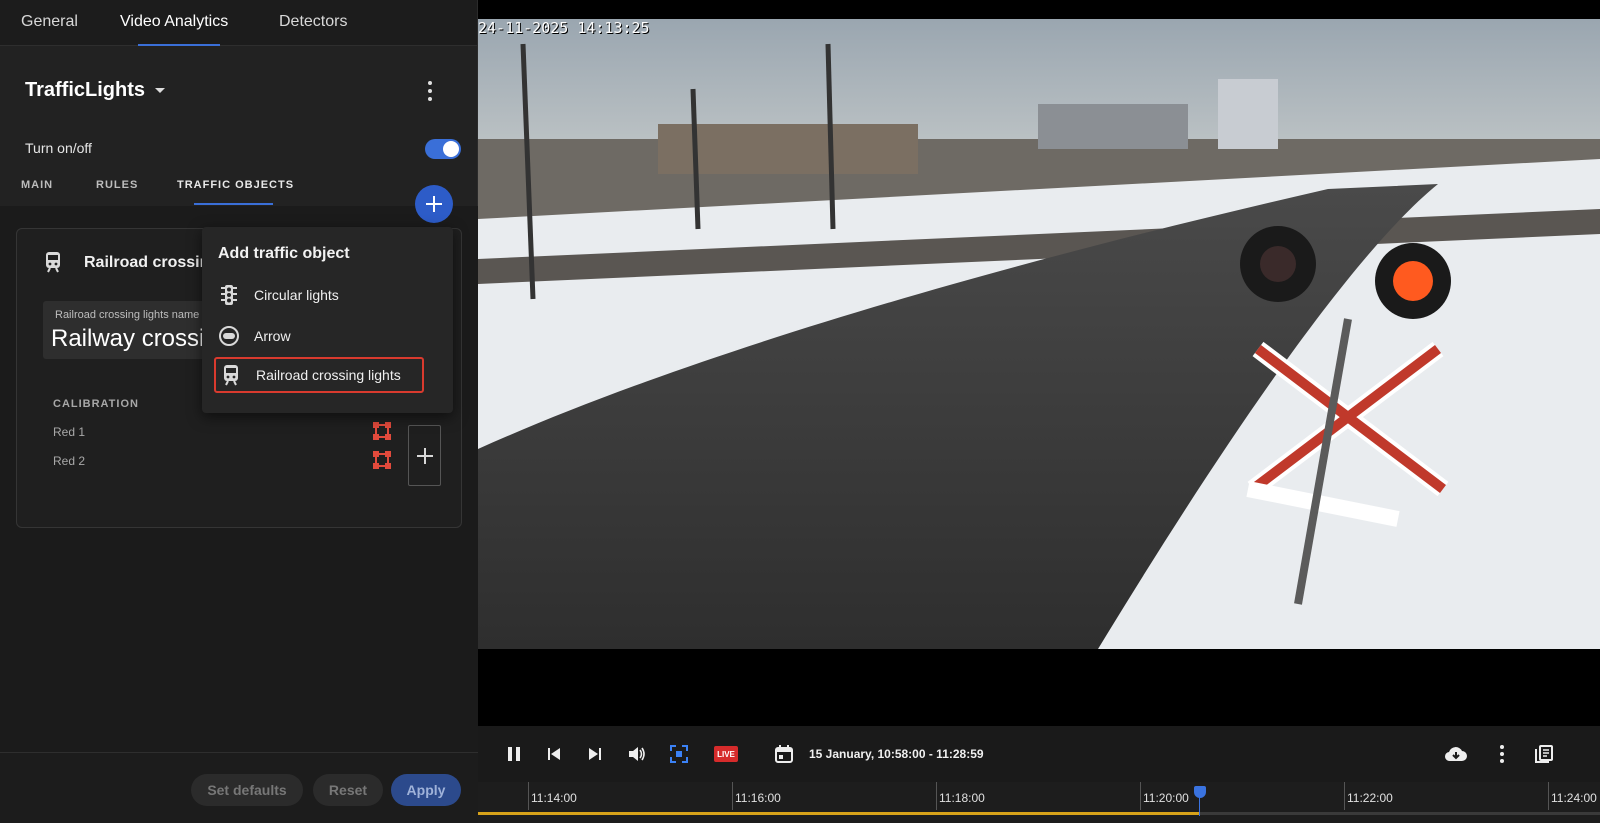 Image resolution: width=1600 pixels, height=823 pixels. What do you see at coordinates (235, 185) in the screenshot?
I see `subtab-traffic-objects: TRAFFIC OBJECTS` at bounding box center [235, 185].